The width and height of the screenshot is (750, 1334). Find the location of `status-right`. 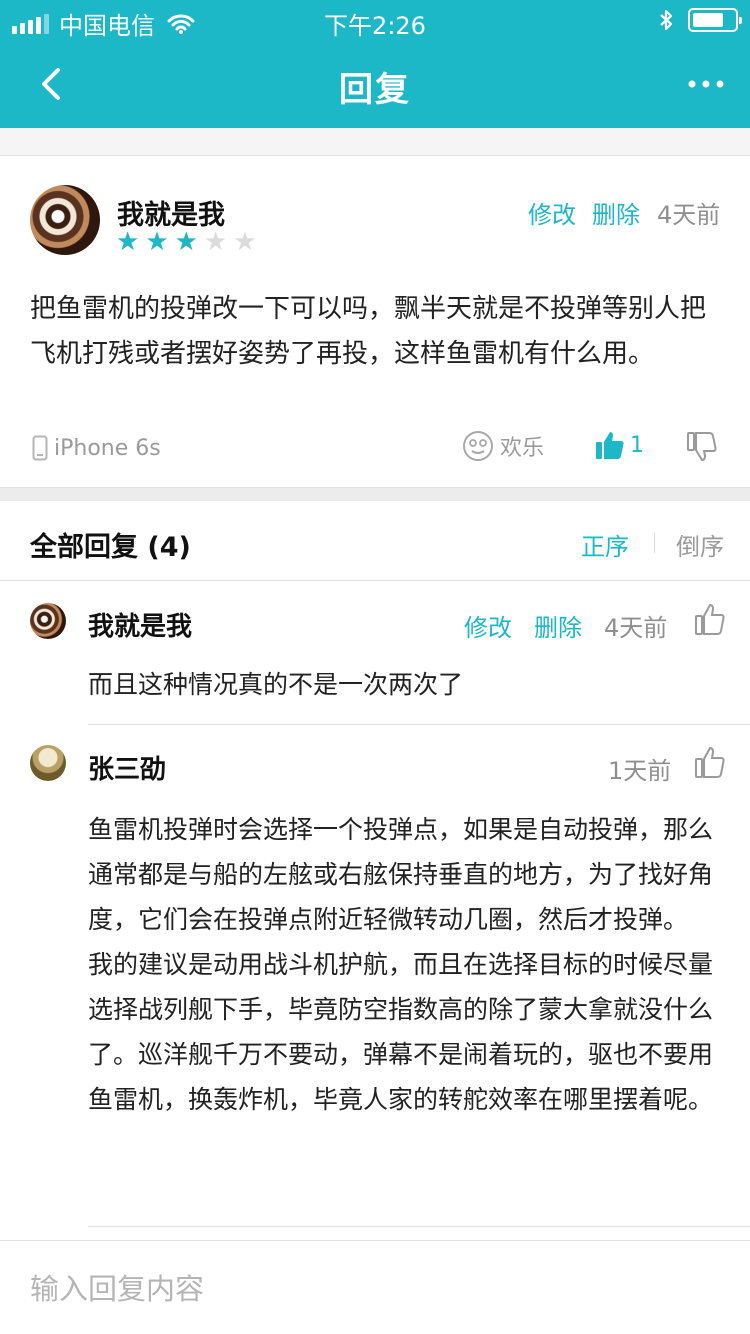

status-right is located at coordinates (700, 20).